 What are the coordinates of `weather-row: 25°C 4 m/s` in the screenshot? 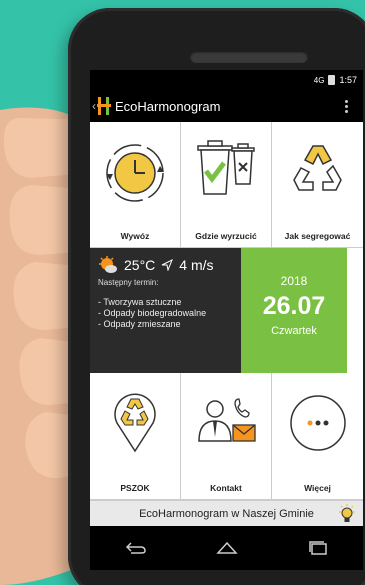 It's located at (165, 265).